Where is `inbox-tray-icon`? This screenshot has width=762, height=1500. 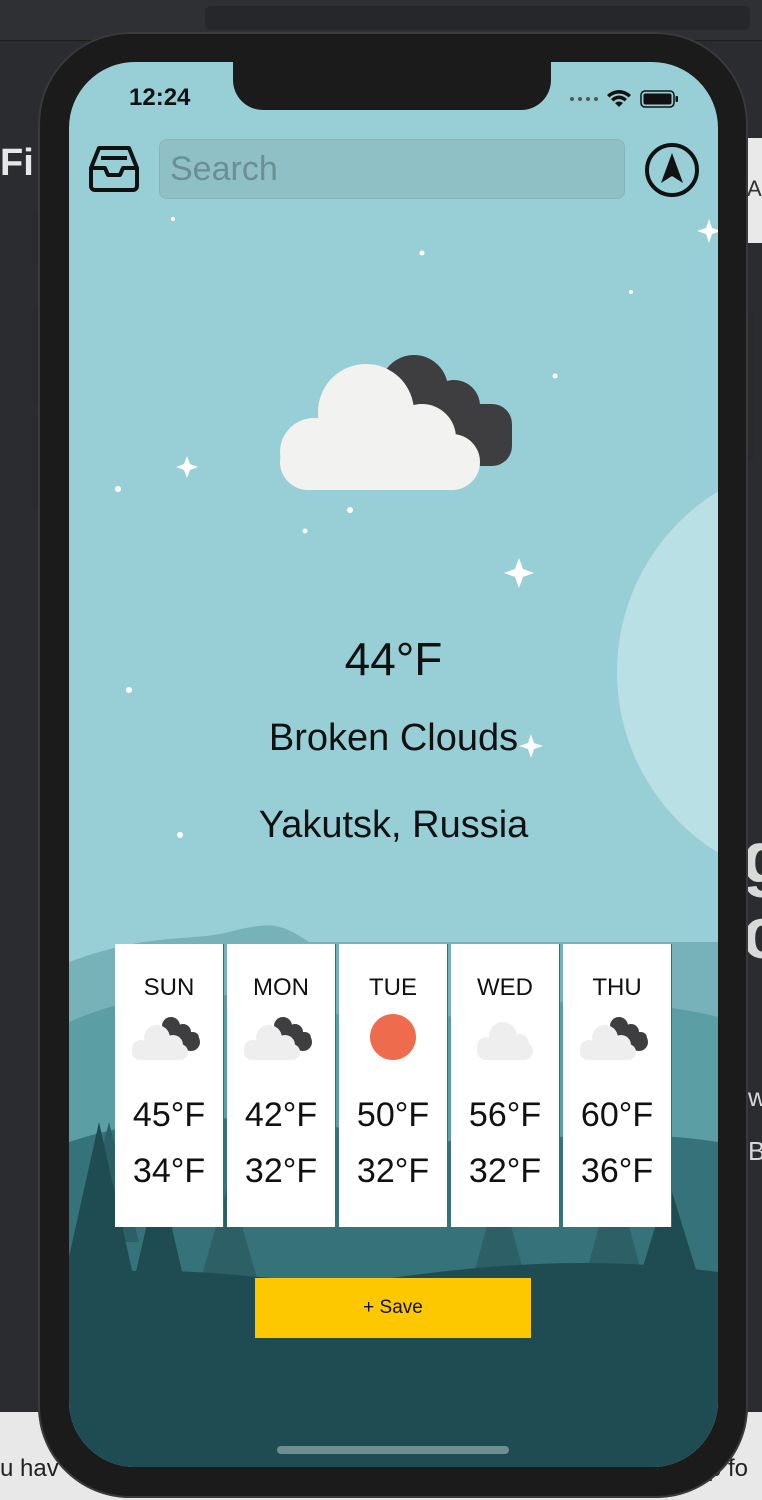 inbox-tray-icon is located at coordinates (114, 169).